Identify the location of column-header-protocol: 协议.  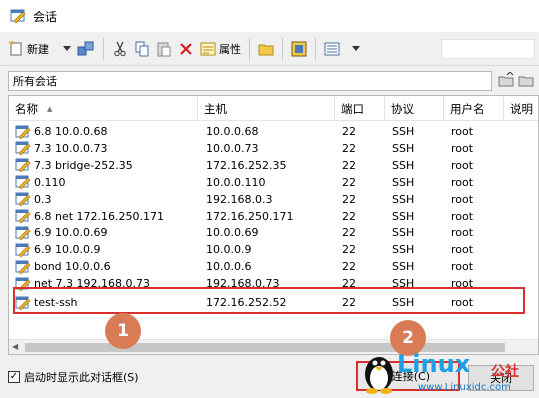
(414, 108).